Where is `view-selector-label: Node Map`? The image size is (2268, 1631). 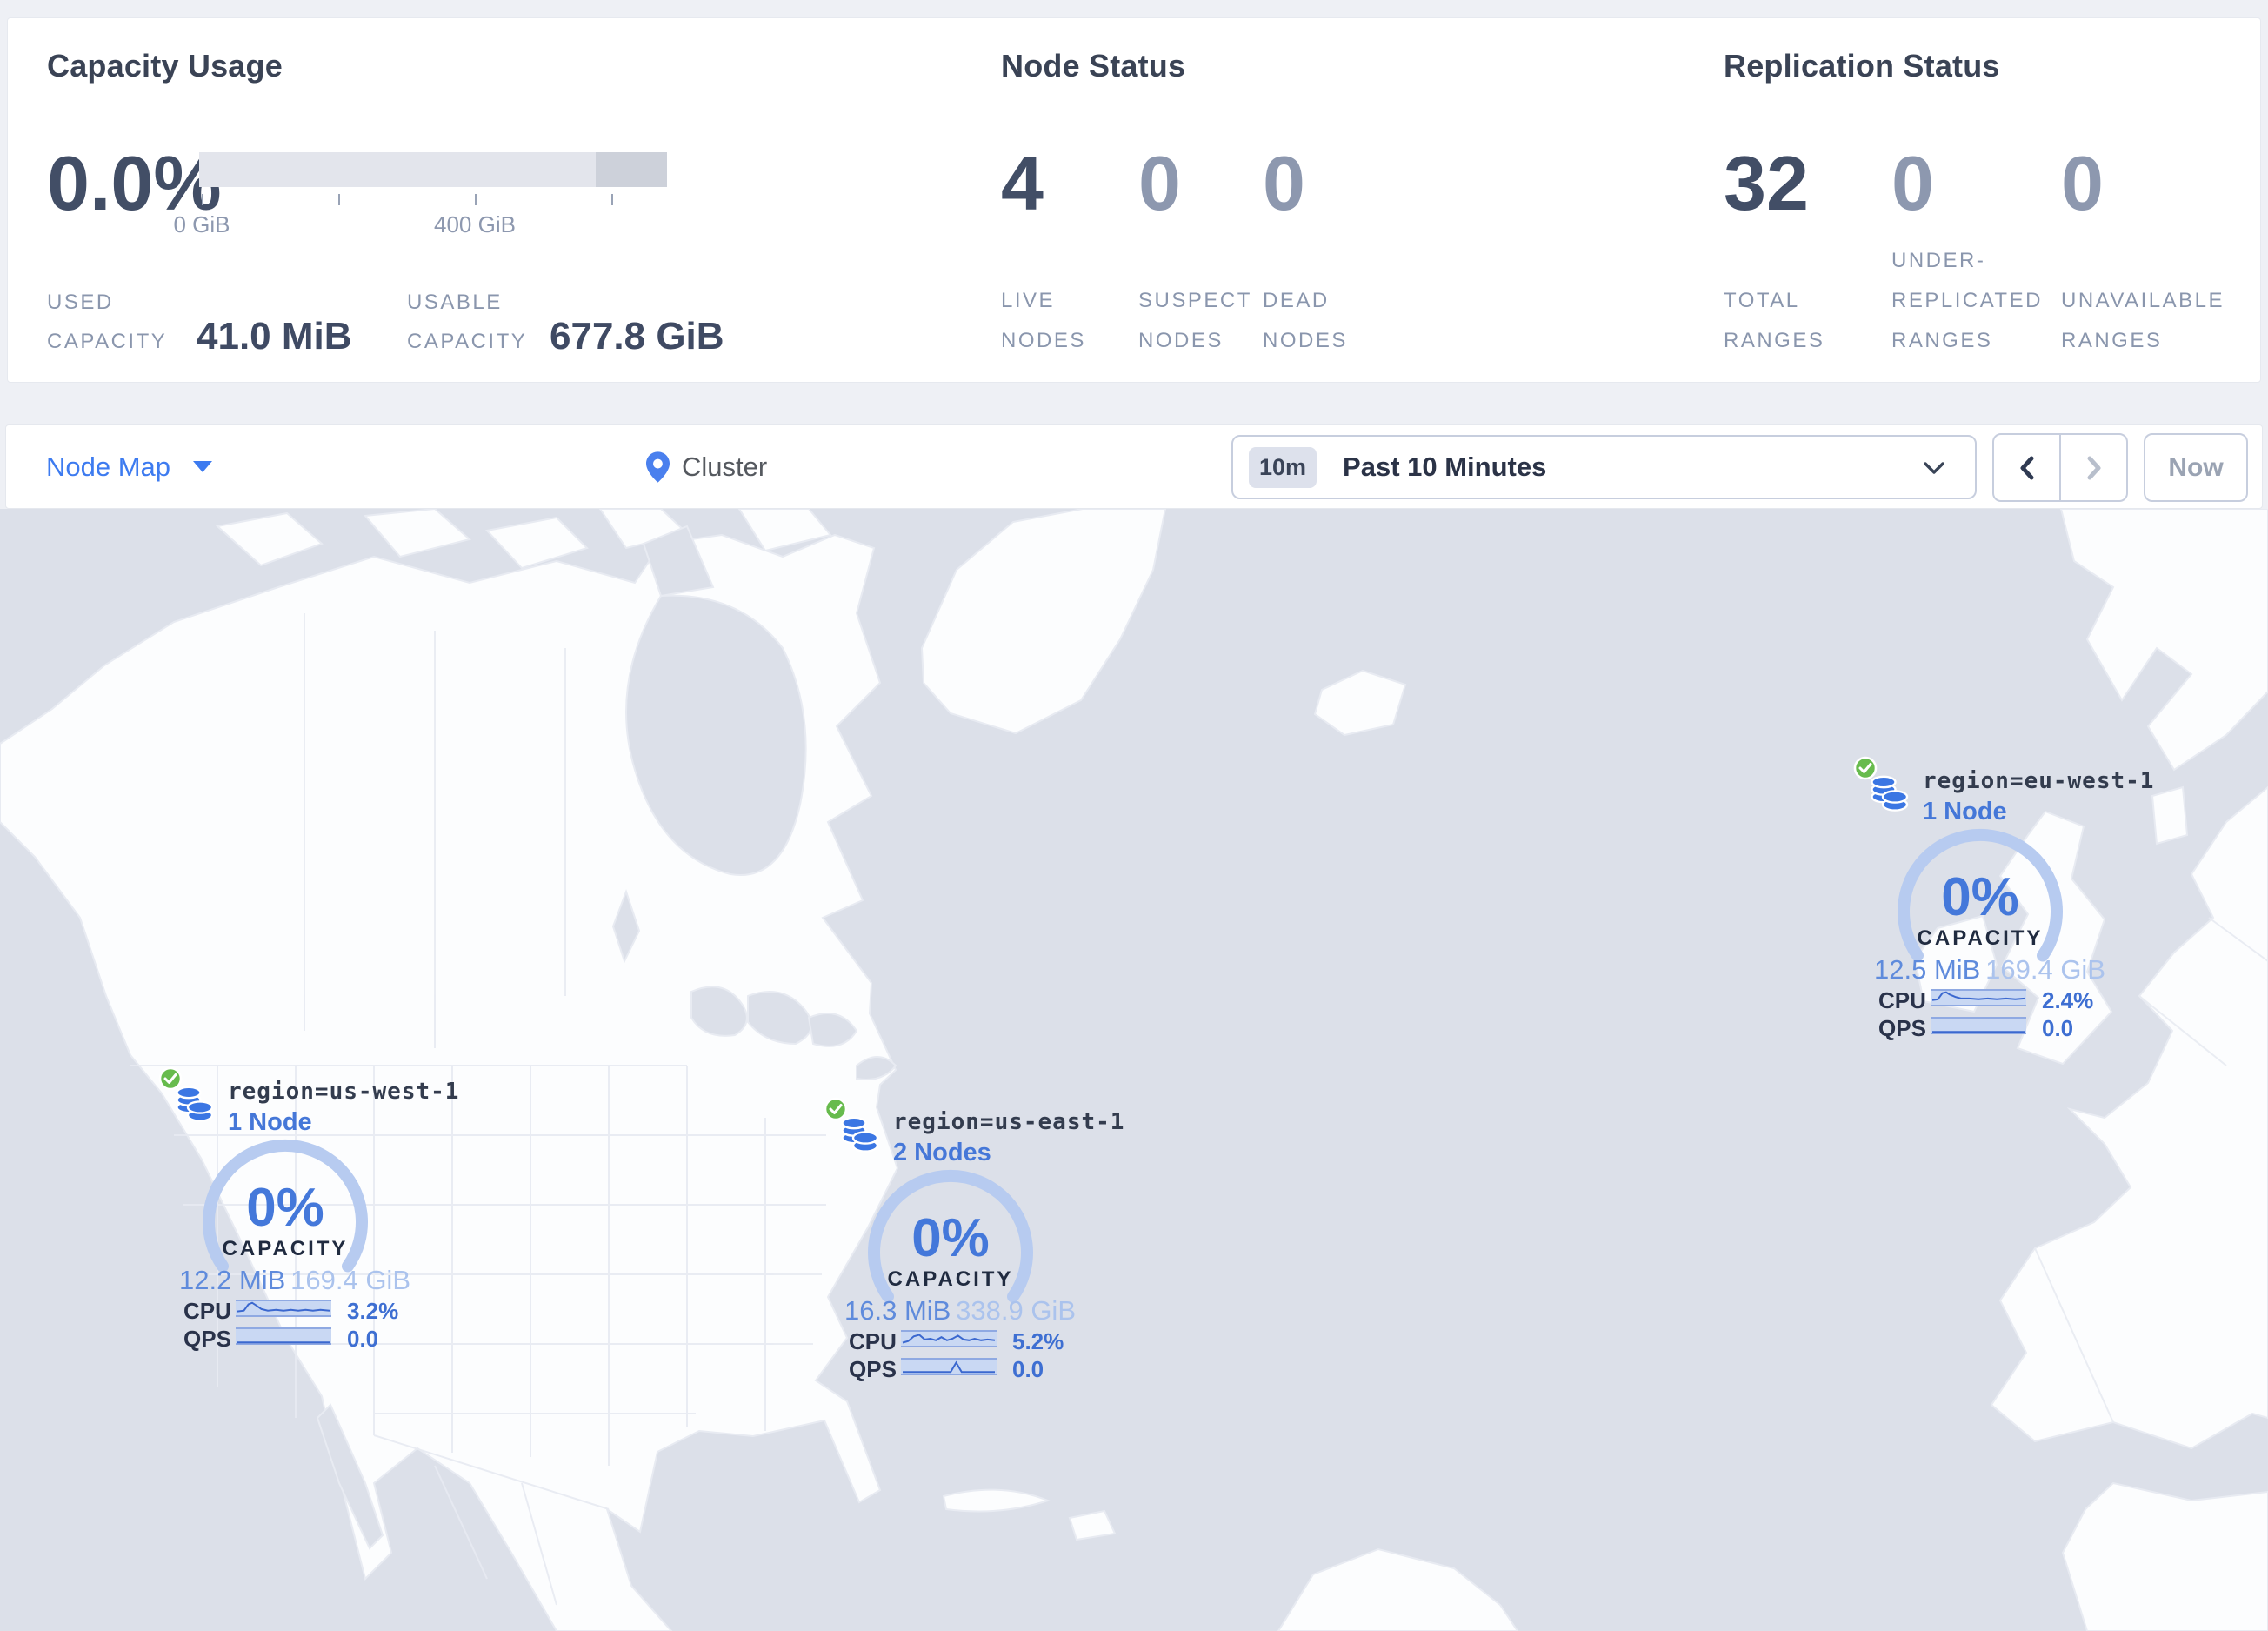 view-selector-label: Node Map is located at coordinates (108, 466).